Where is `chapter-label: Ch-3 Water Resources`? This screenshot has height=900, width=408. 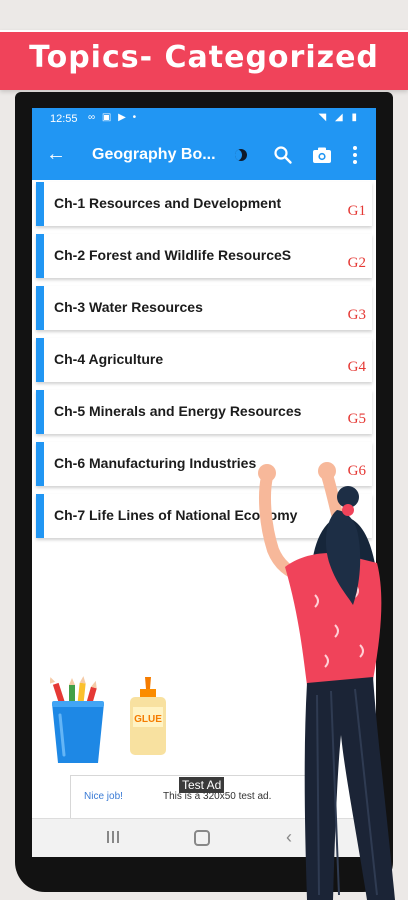
chapter-label: Ch-3 Water Resources is located at coordinates (128, 307).